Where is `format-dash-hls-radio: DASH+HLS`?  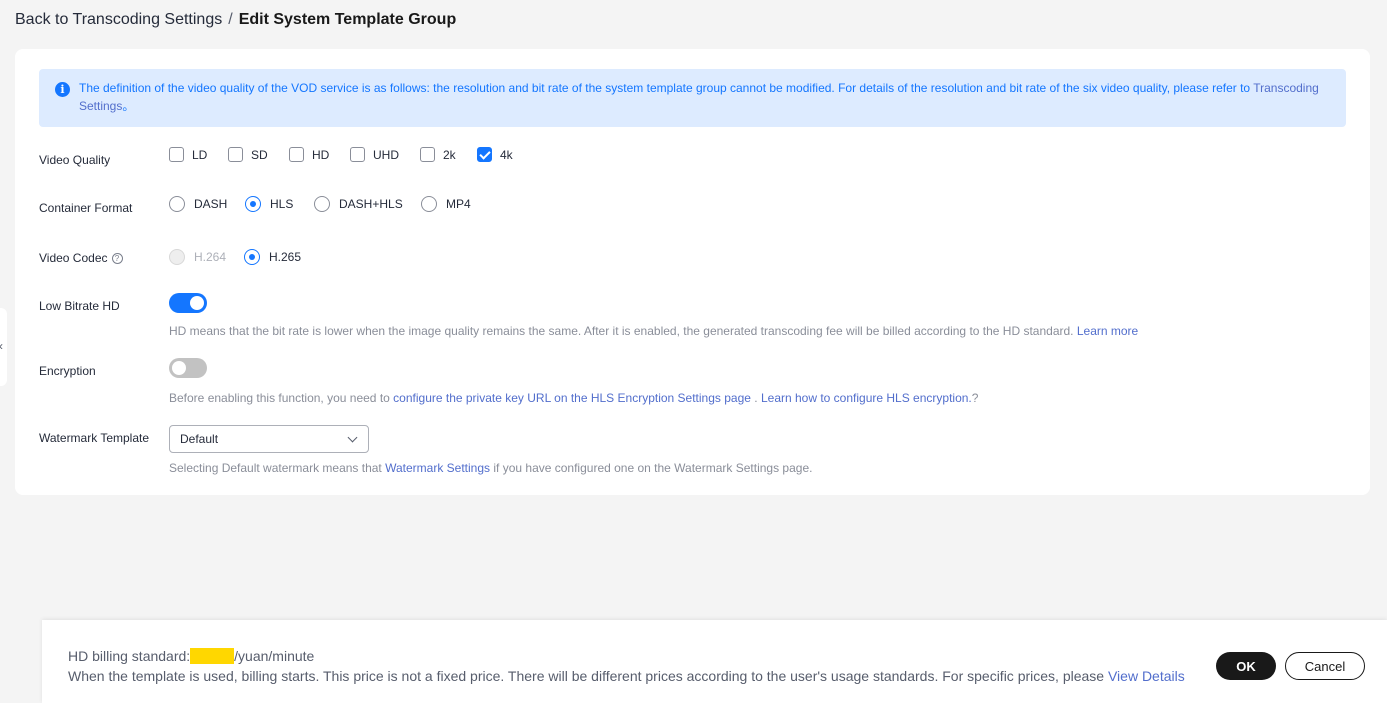 format-dash-hls-radio: DASH+HLS is located at coordinates (367, 204).